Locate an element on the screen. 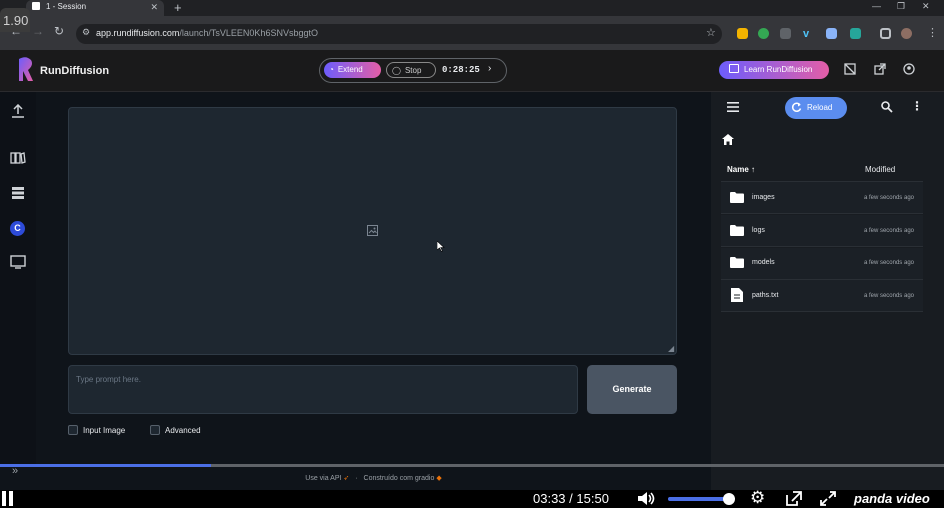 The height and width of the screenshot is (508, 944). learn-rundiffusion-label: Learn RunDiffusion is located at coordinates (778, 69).